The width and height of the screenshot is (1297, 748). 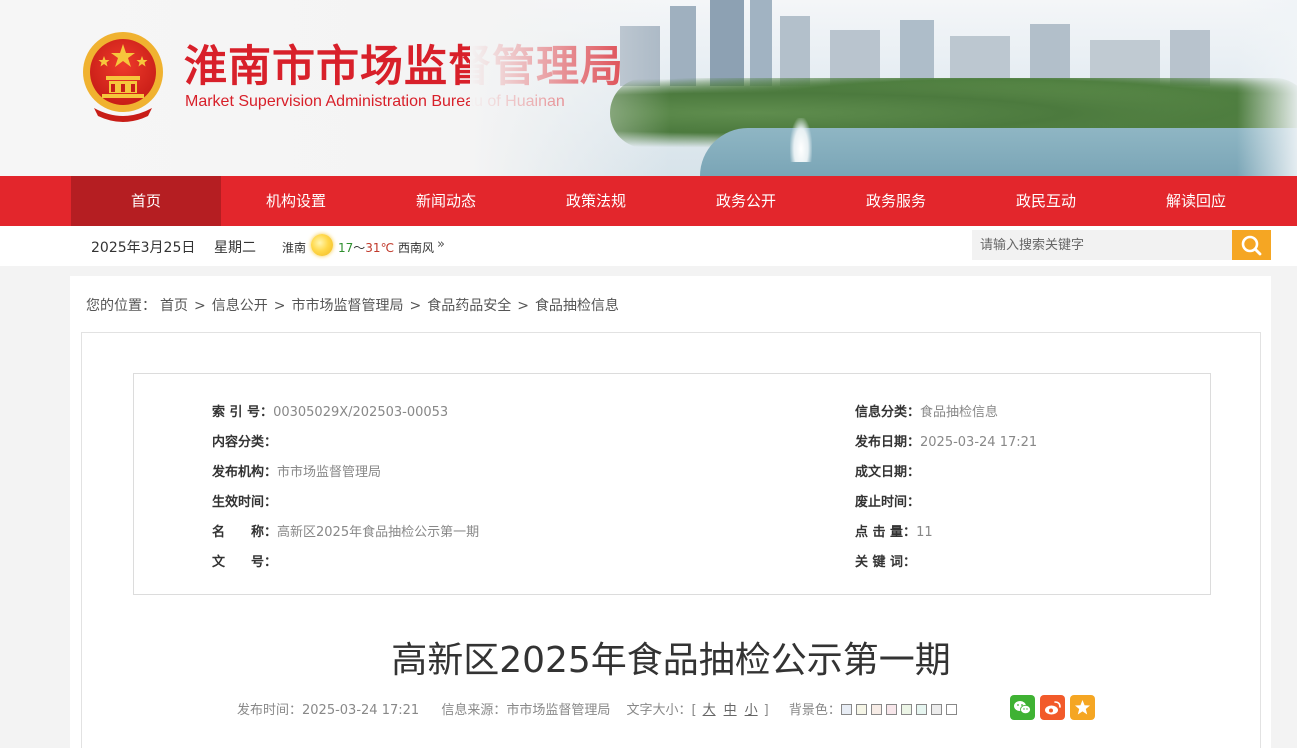 What do you see at coordinates (709, 710) in the screenshot?
I see `font-size-large-button: 大` at bounding box center [709, 710].